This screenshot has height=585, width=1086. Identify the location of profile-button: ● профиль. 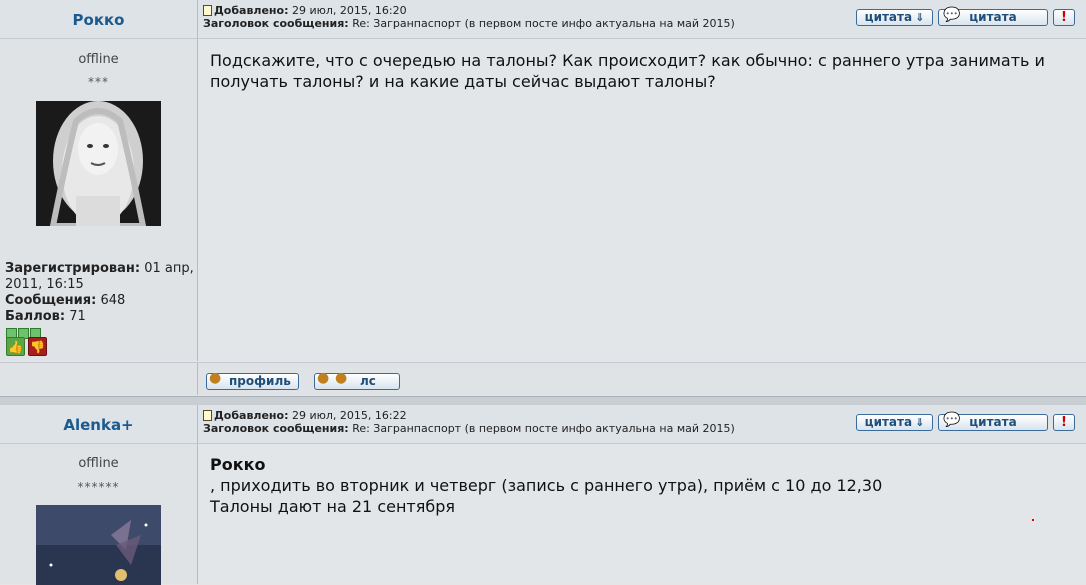
(252, 380).